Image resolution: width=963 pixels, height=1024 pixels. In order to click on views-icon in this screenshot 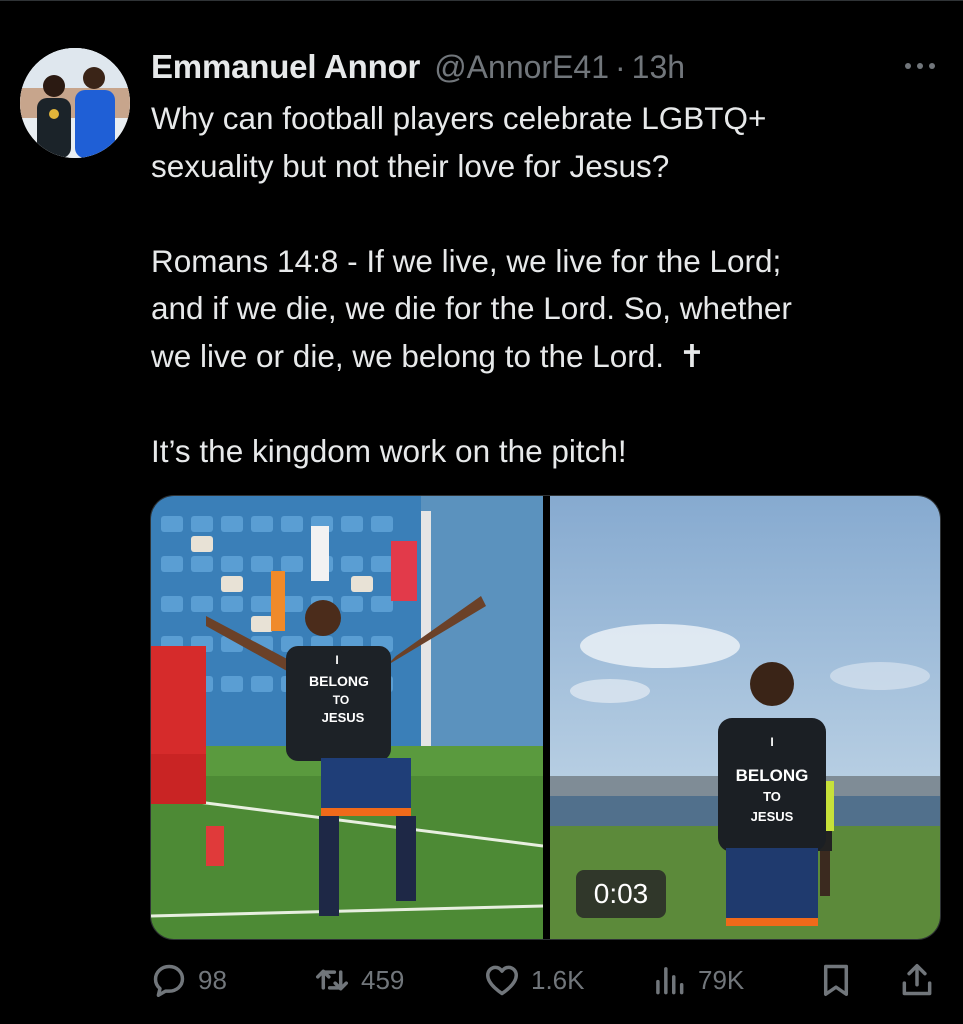, I will do `click(669, 980)`.